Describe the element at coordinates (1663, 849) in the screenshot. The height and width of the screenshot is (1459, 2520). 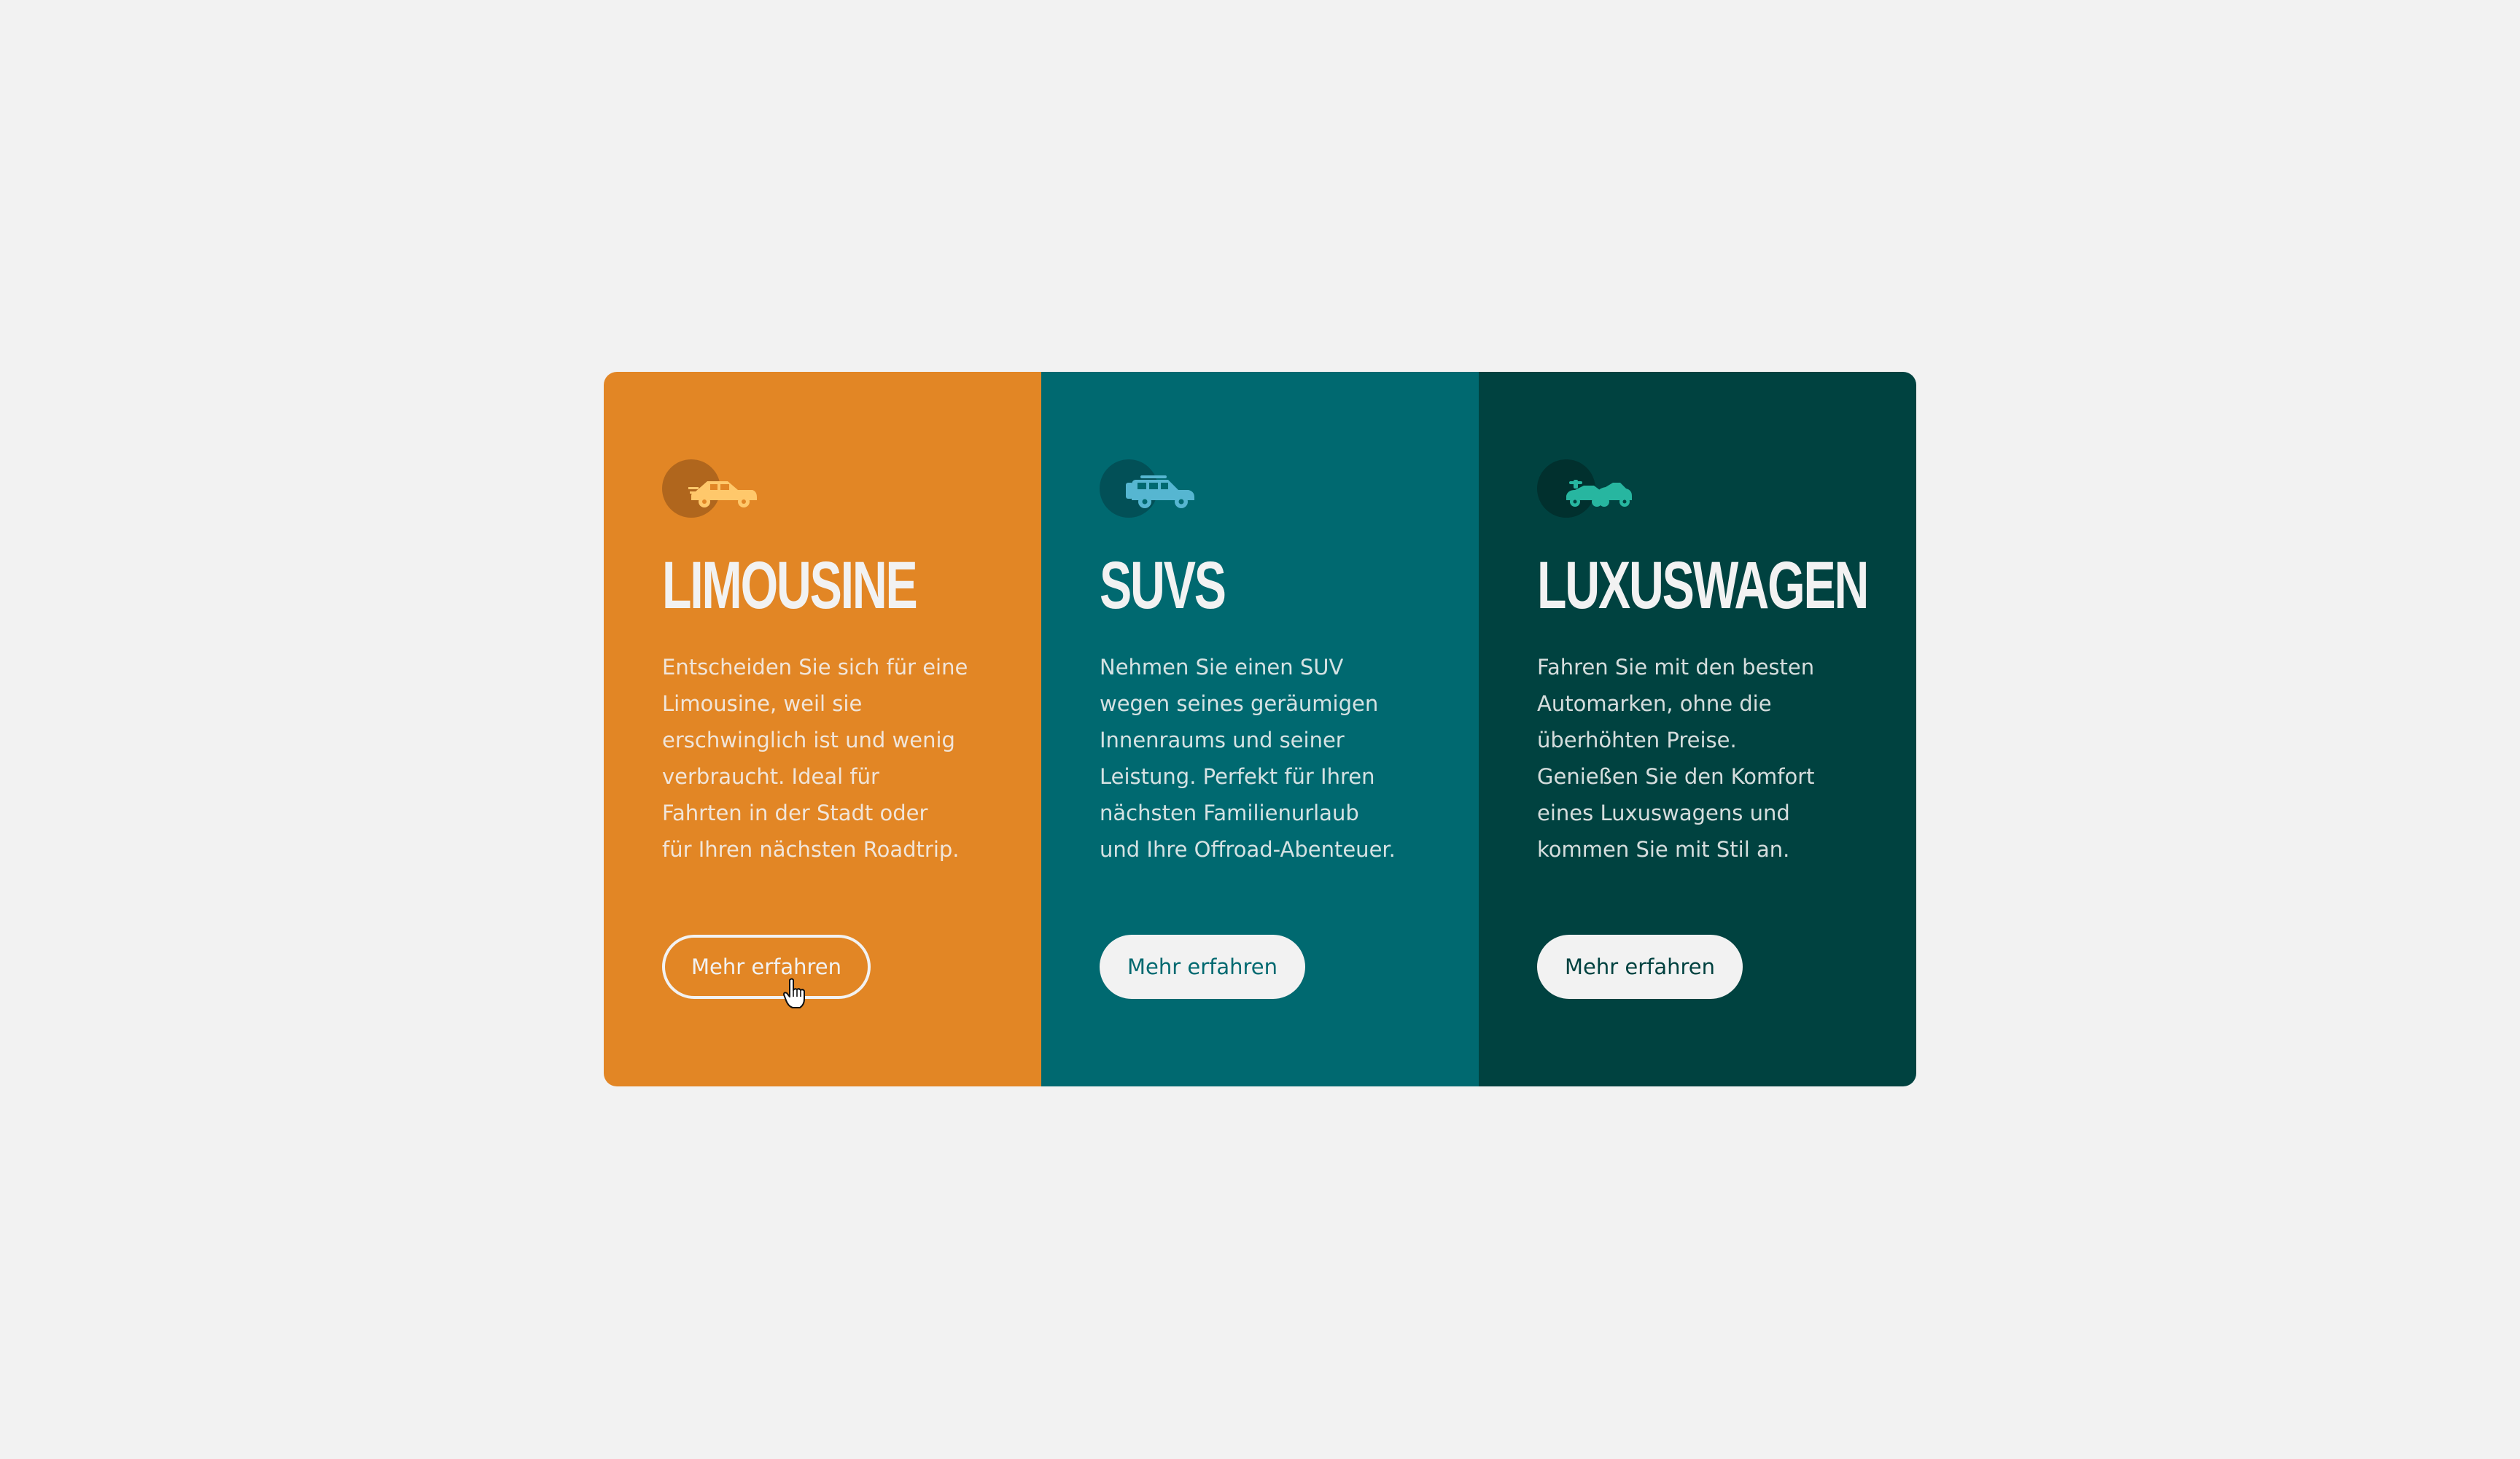
I see `description-line: kommen Sie mit Stil an.` at that location.